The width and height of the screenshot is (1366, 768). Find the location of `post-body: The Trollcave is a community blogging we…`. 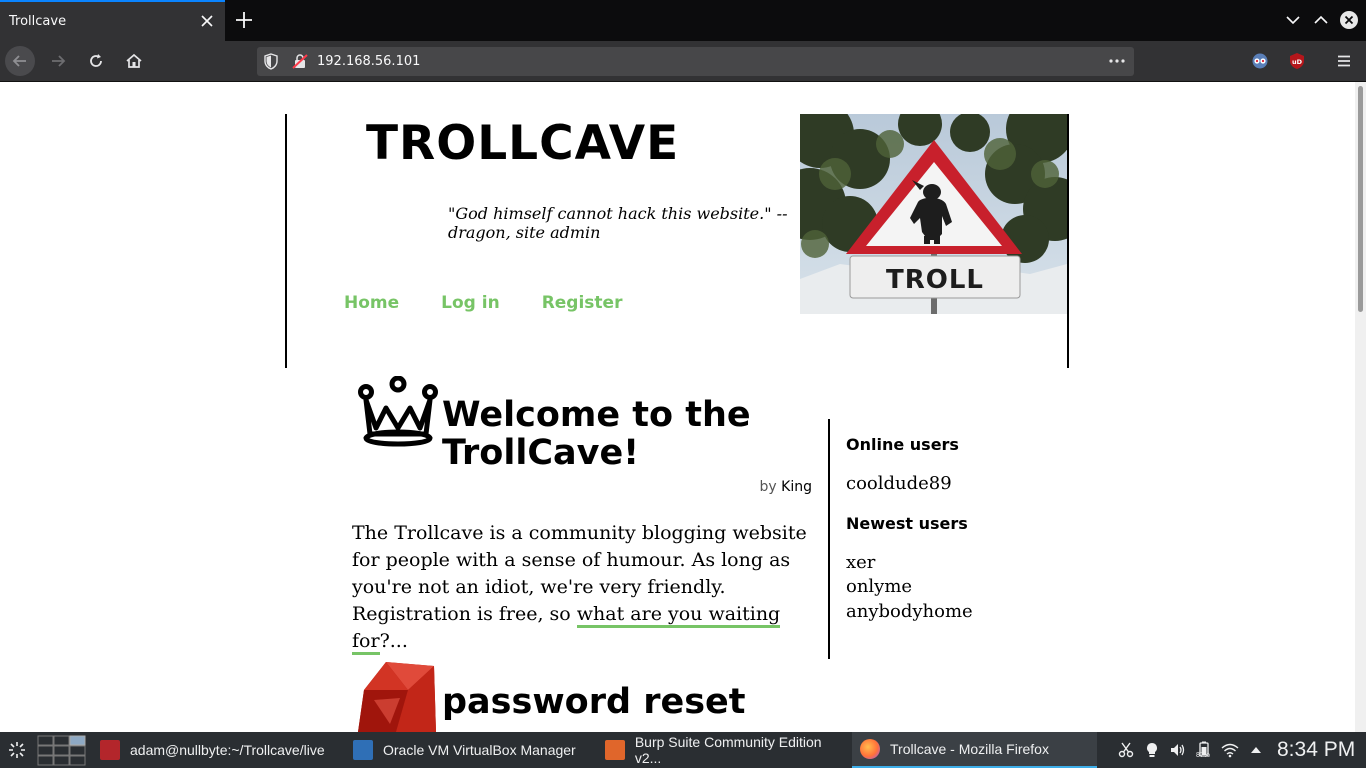

post-body: The Trollcave is a community blogging we… is located at coordinates (586, 587).